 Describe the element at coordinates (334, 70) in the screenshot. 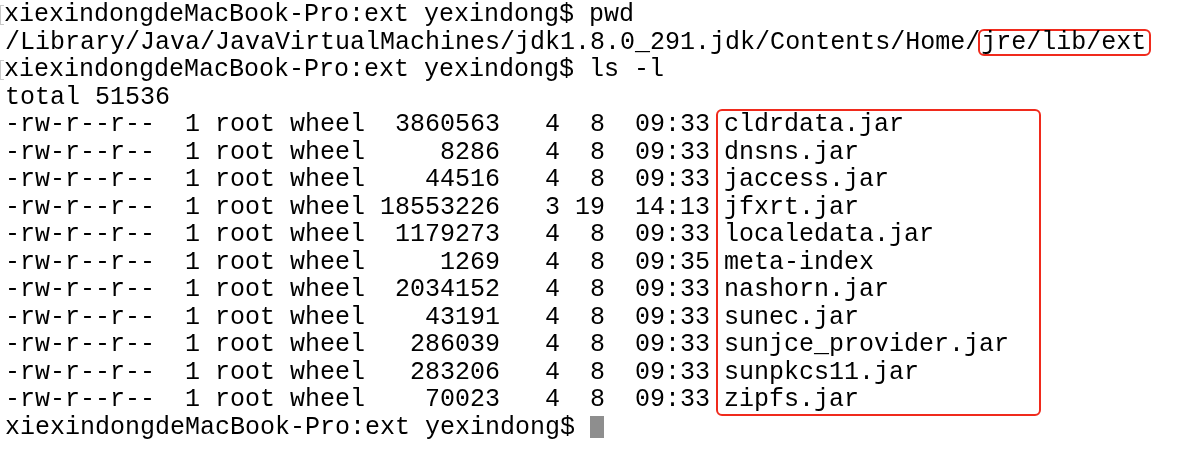

I see `command-line: xiexindongdeMacBook-Pro:ext yexindong$ ls -l` at that location.